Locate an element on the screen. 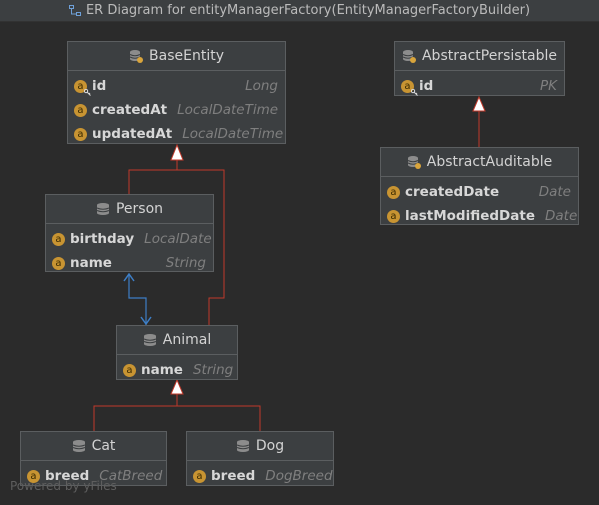 The width and height of the screenshot is (599, 505). entity-dog: Dog a breed DogBreed is located at coordinates (260, 458).